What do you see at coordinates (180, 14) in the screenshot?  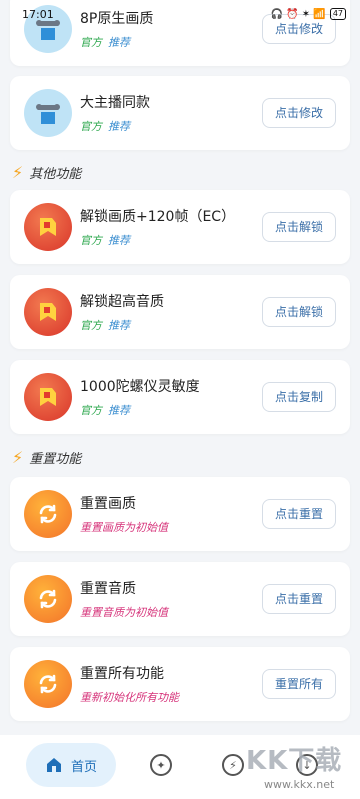 I see `status-bar: 17:01 🎧 ⏰ ✶ 📶 47` at bounding box center [180, 14].